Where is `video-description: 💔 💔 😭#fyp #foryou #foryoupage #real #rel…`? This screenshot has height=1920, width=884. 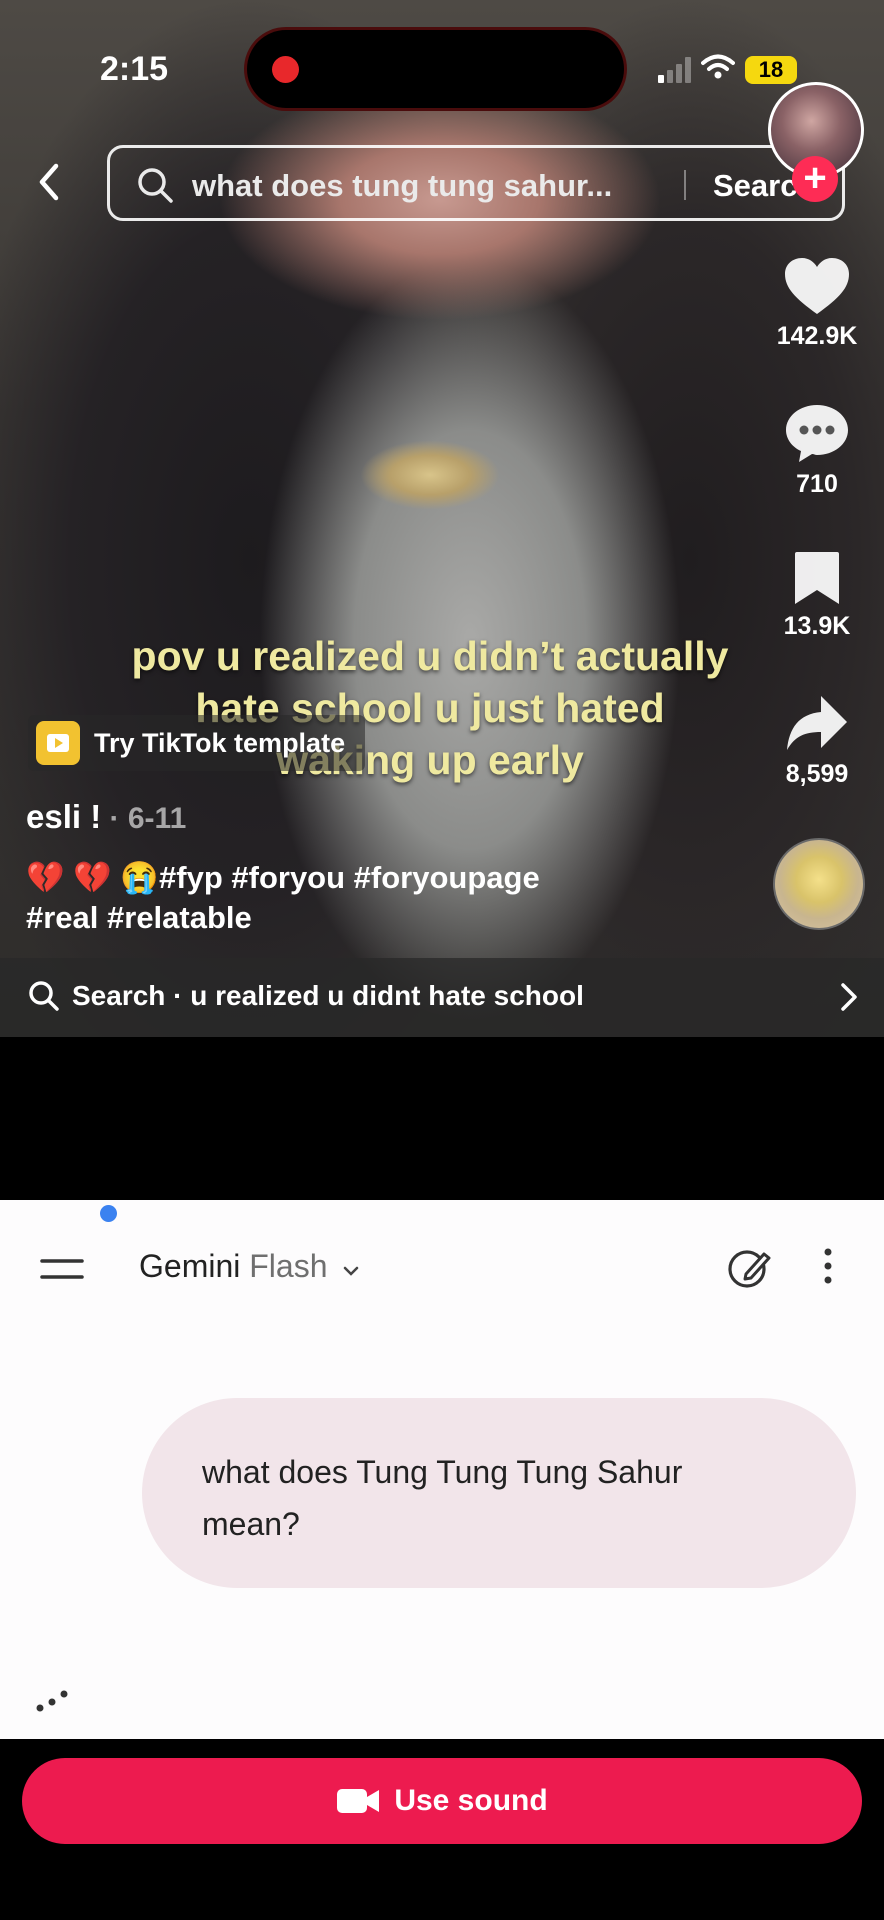
video-description: 💔 💔 😭#fyp #foryou #foryoupage #real #rel… is located at coordinates (336, 898).